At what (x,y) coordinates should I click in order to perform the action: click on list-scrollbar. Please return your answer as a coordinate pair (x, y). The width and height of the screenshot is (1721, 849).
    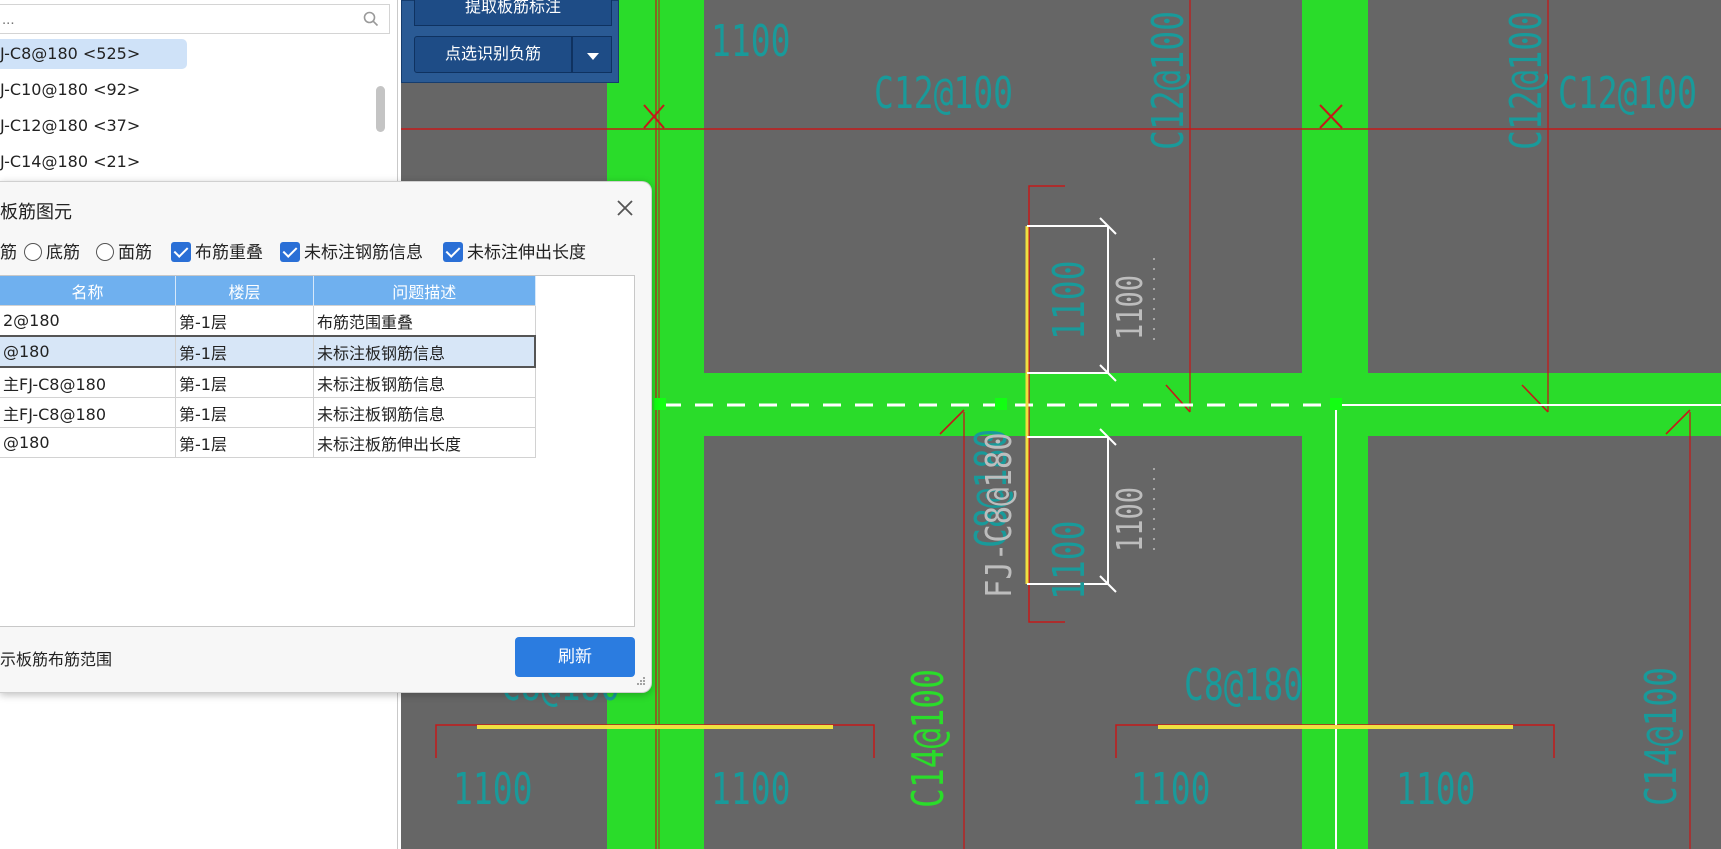
    Looking at the image, I should click on (380, 109).